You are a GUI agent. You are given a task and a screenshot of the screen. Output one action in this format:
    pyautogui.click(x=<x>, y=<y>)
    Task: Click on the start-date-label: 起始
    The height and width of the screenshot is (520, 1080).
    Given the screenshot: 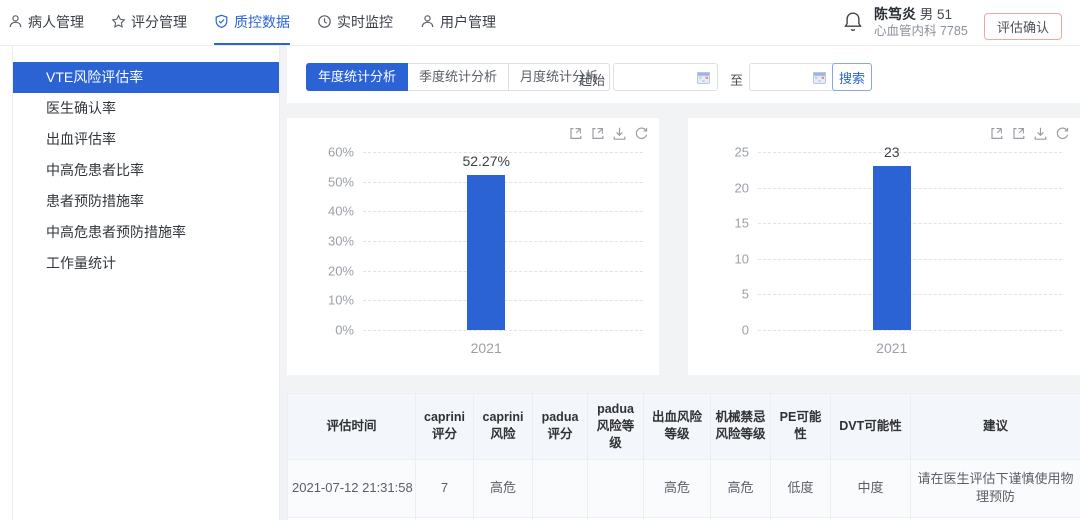 What is the action you would take?
    pyautogui.click(x=592, y=80)
    